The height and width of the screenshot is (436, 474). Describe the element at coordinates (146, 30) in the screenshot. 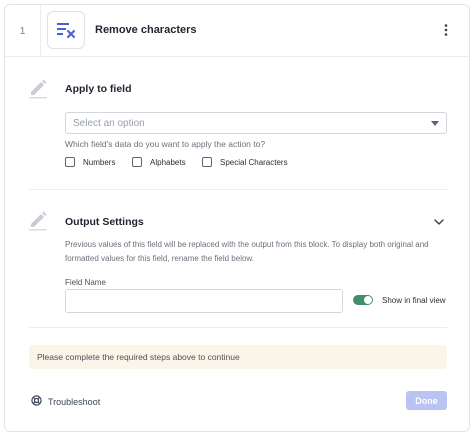

I see `block-title: Remove characters` at that location.